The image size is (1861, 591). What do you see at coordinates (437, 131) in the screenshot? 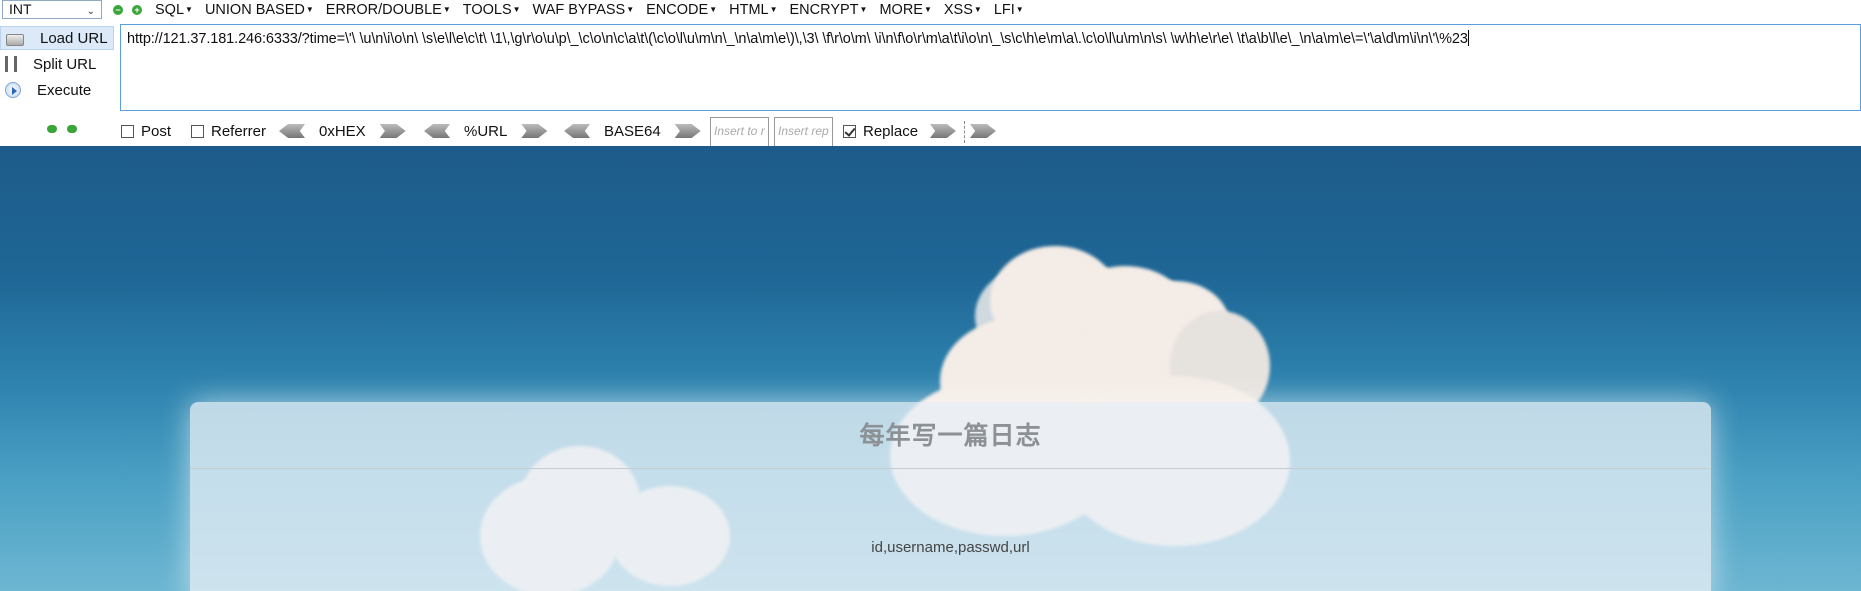
I see `url-decode-arrow-icon` at bounding box center [437, 131].